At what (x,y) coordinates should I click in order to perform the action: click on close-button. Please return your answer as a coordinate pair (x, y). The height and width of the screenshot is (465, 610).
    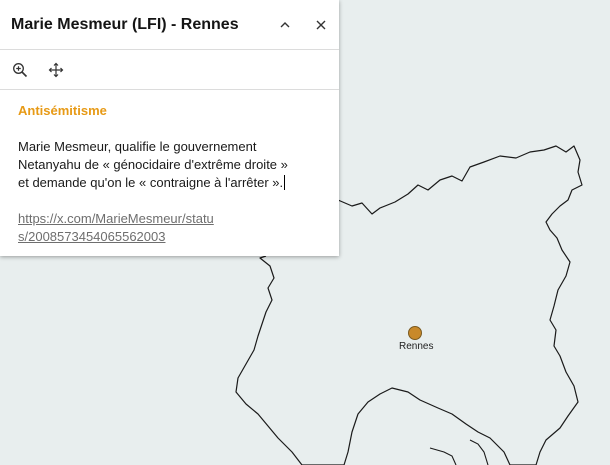
    Looking at the image, I should click on (321, 25).